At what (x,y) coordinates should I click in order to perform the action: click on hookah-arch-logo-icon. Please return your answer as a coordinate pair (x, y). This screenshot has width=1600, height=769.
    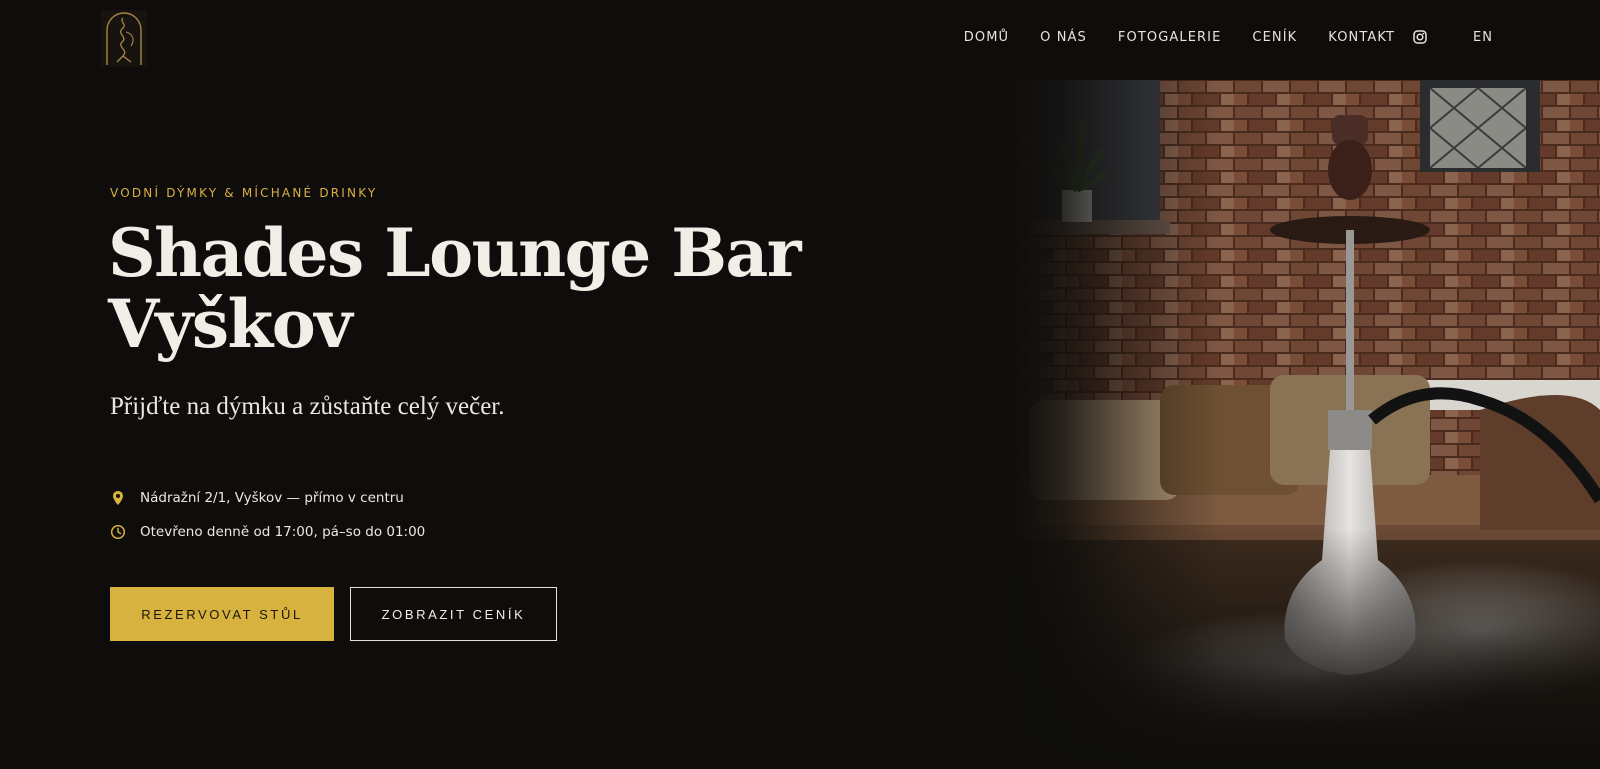
    Looking at the image, I should click on (124, 38).